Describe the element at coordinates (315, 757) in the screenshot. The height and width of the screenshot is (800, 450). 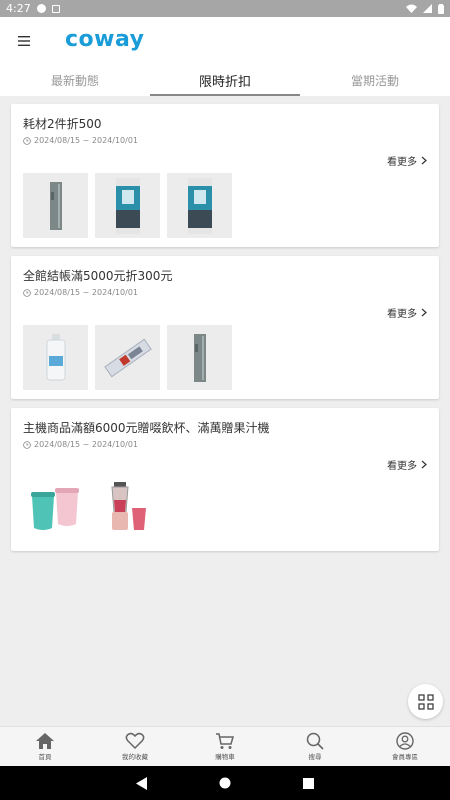
I see `nav-label: 搜尋` at that location.